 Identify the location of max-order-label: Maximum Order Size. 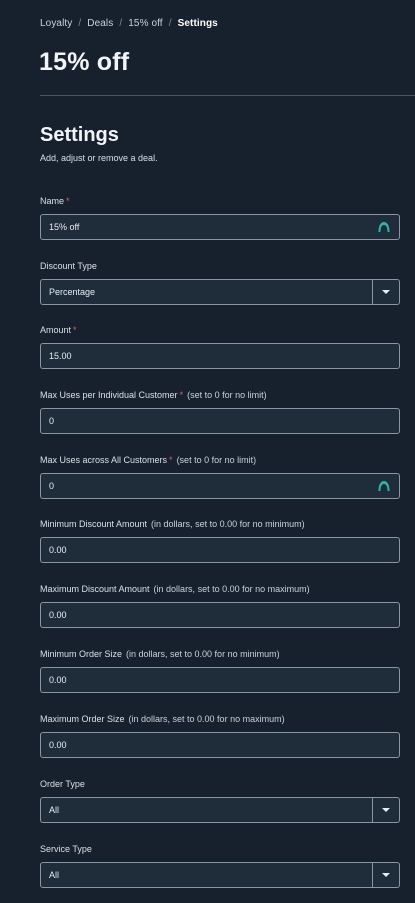
(82, 719).